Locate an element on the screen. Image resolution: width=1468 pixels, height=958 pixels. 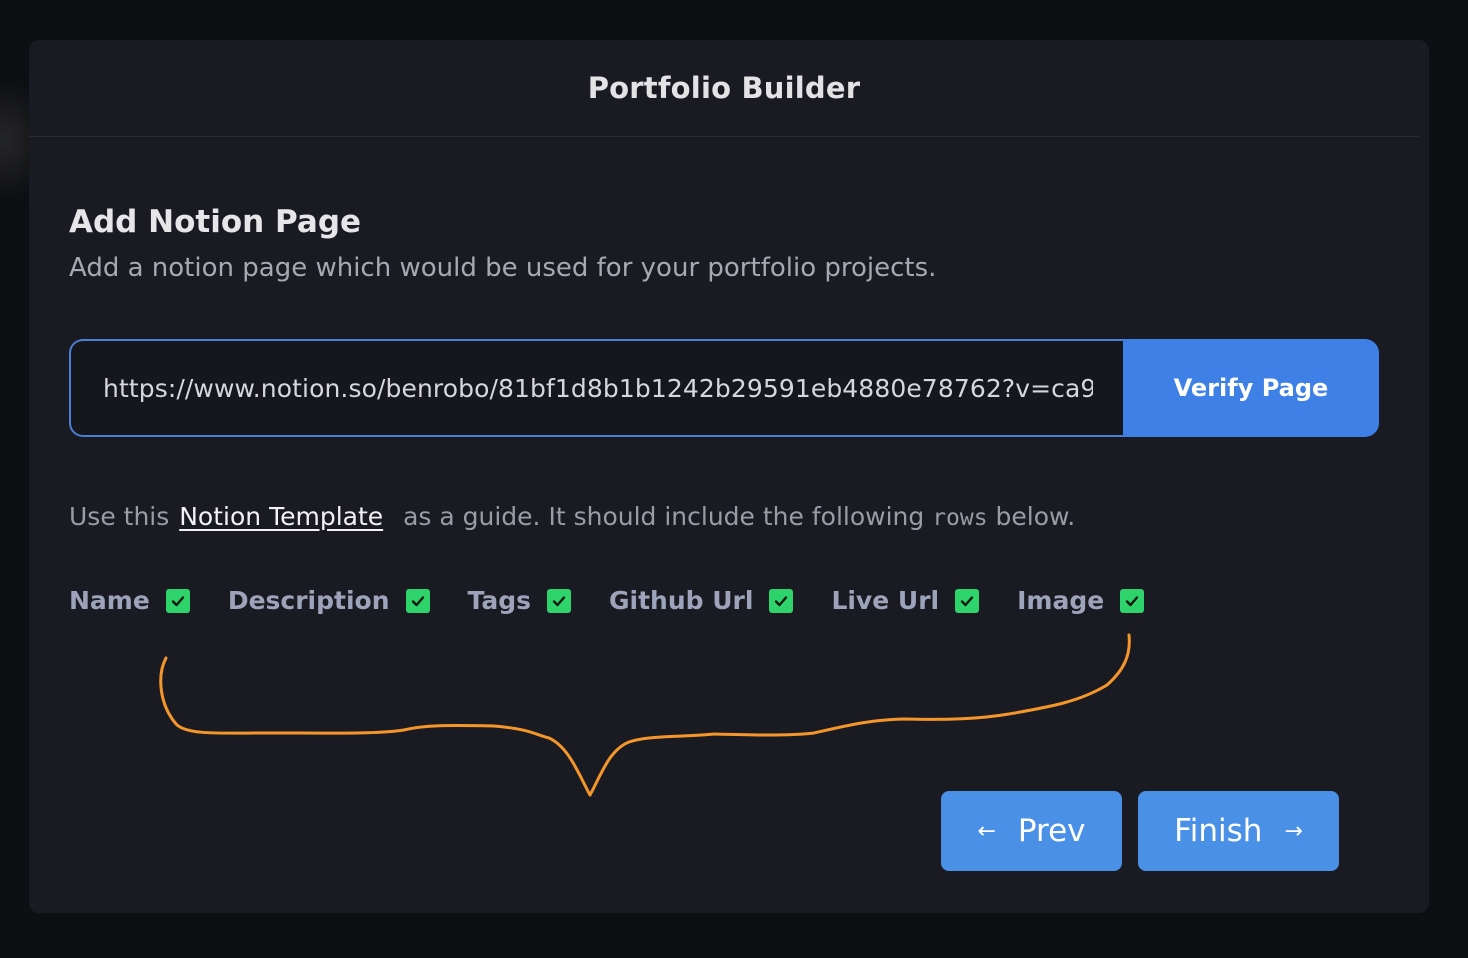
verify-page-button: Verify Page is located at coordinates (1251, 388).